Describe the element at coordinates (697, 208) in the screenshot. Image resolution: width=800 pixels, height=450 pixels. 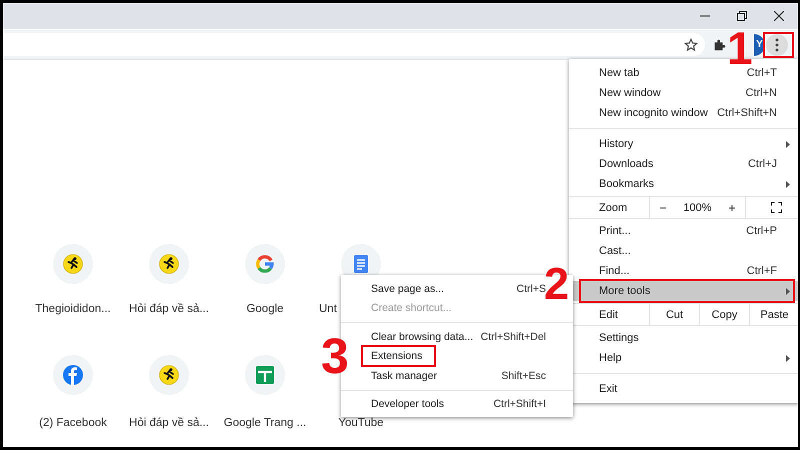
I see `zoom-value: 100%` at that location.